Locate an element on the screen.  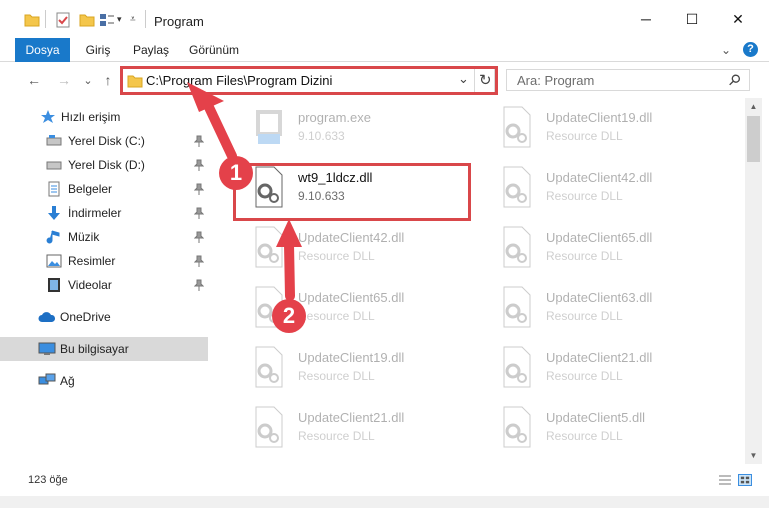
computer-icon is located at coordinates (47, 348).